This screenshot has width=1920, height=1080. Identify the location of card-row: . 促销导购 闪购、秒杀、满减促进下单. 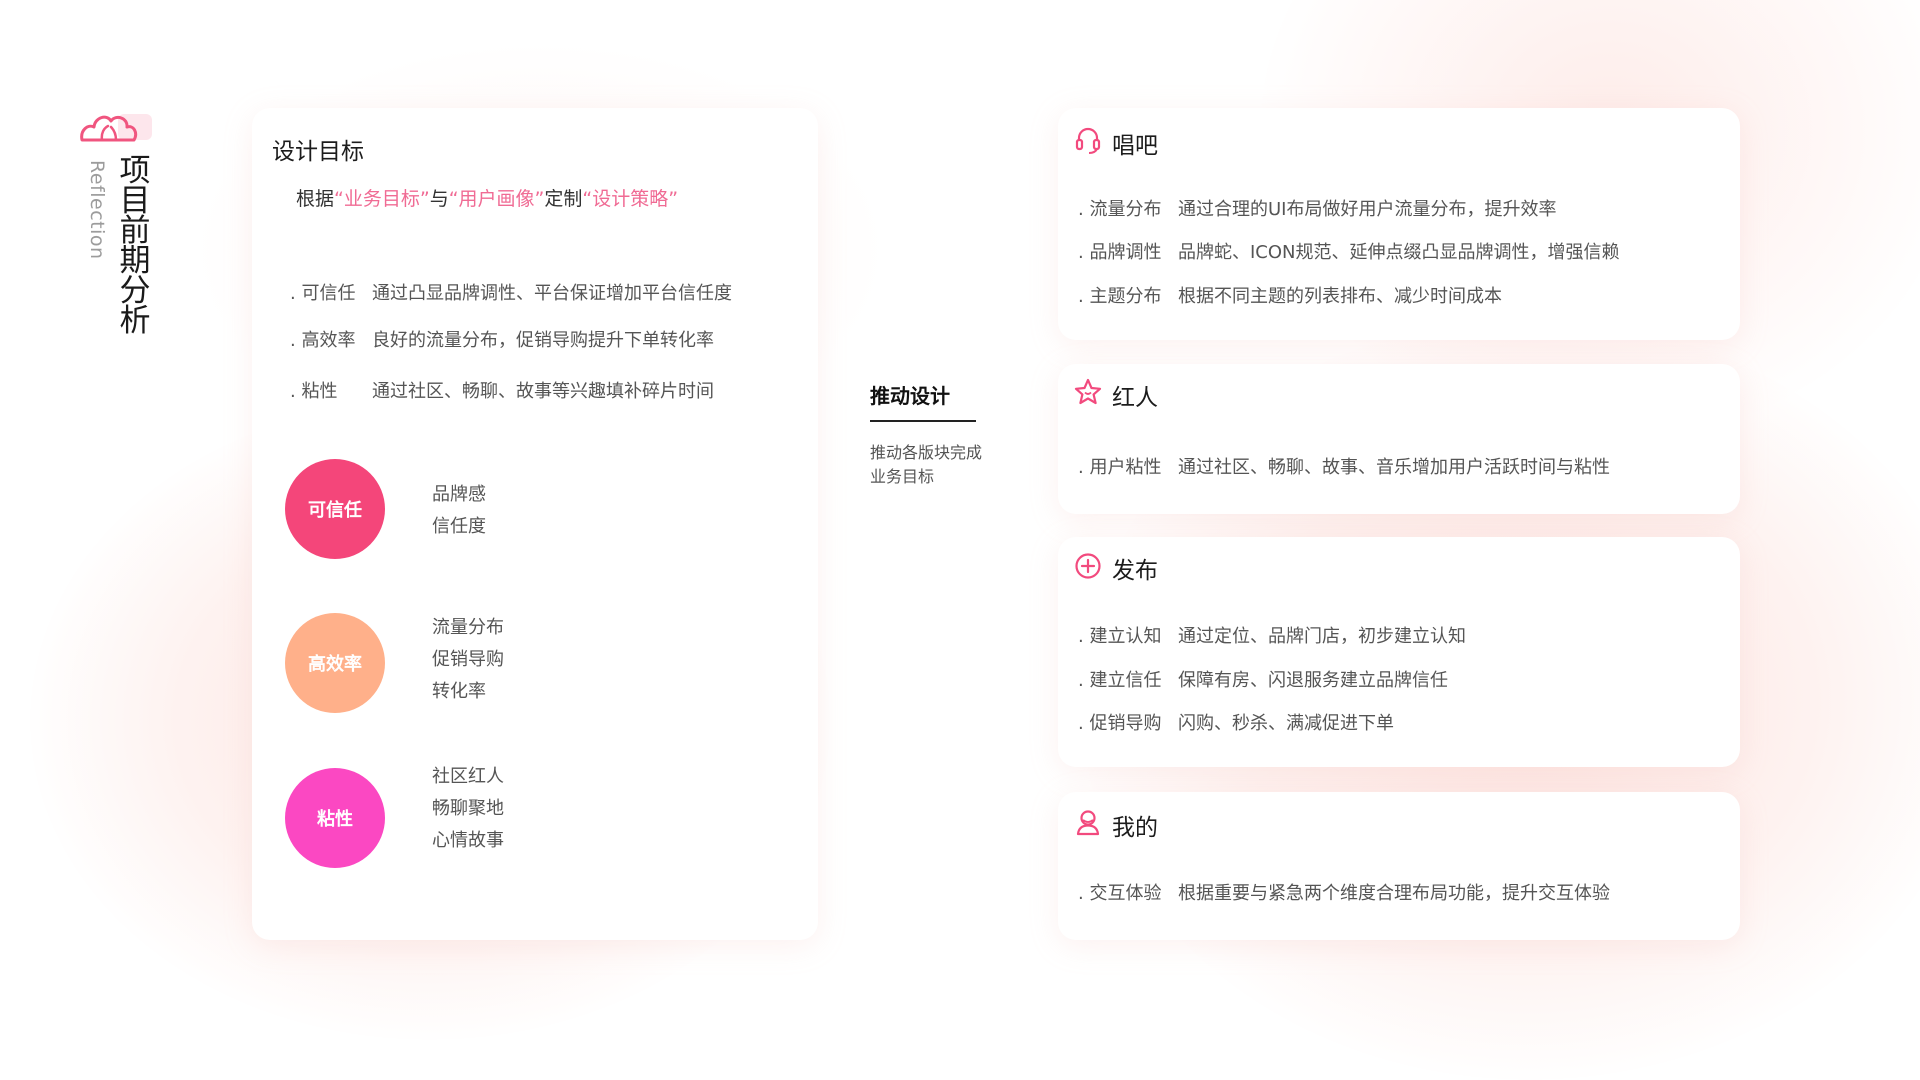
(1236, 722).